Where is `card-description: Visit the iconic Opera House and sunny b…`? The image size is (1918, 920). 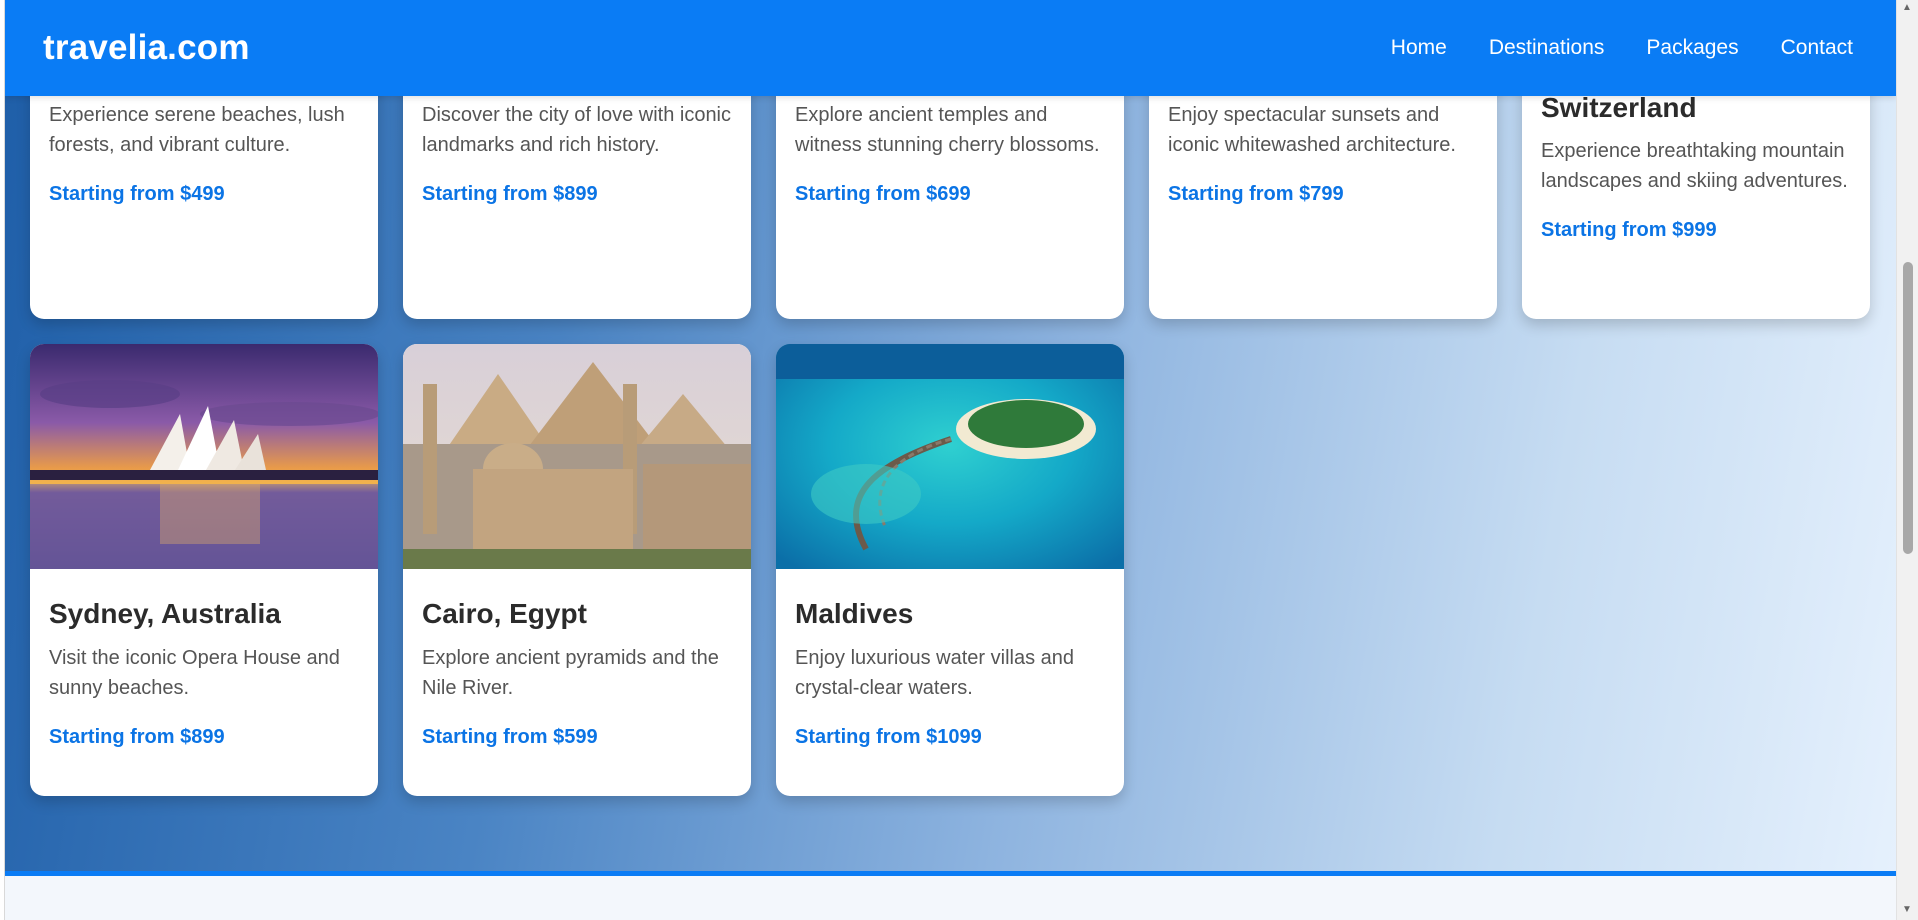 card-description: Visit the iconic Opera House and sunny b… is located at coordinates (194, 673).